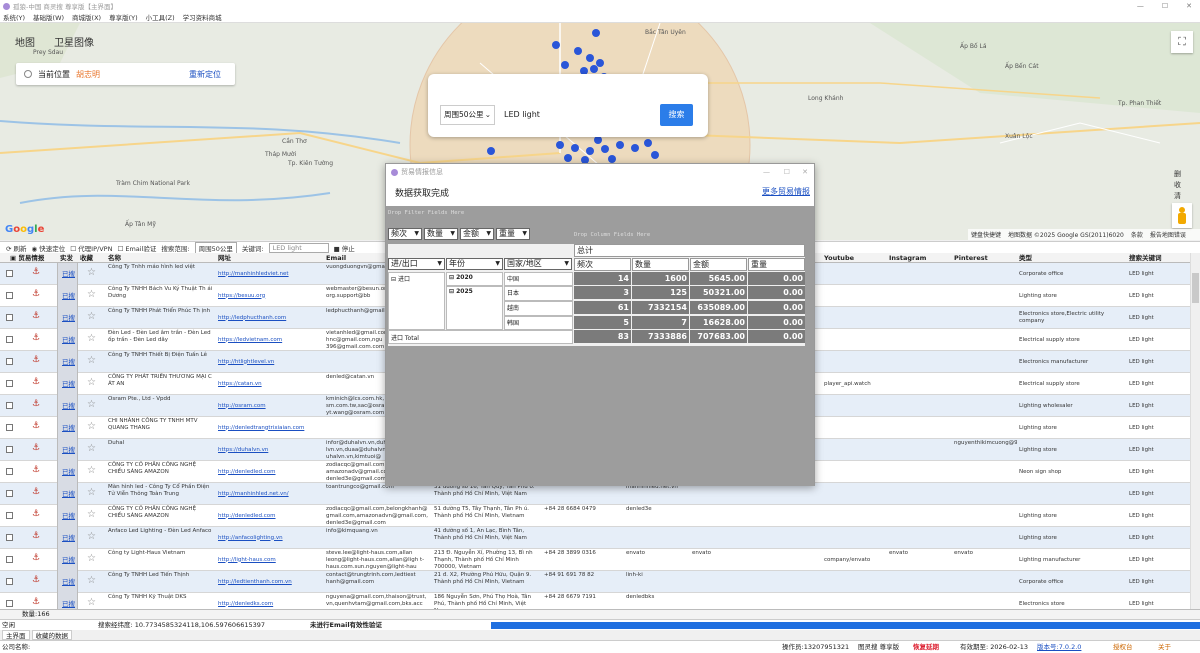  What do you see at coordinates (14, 17) in the screenshot?
I see `menu-system: 系统(Y)` at bounding box center [14, 17].